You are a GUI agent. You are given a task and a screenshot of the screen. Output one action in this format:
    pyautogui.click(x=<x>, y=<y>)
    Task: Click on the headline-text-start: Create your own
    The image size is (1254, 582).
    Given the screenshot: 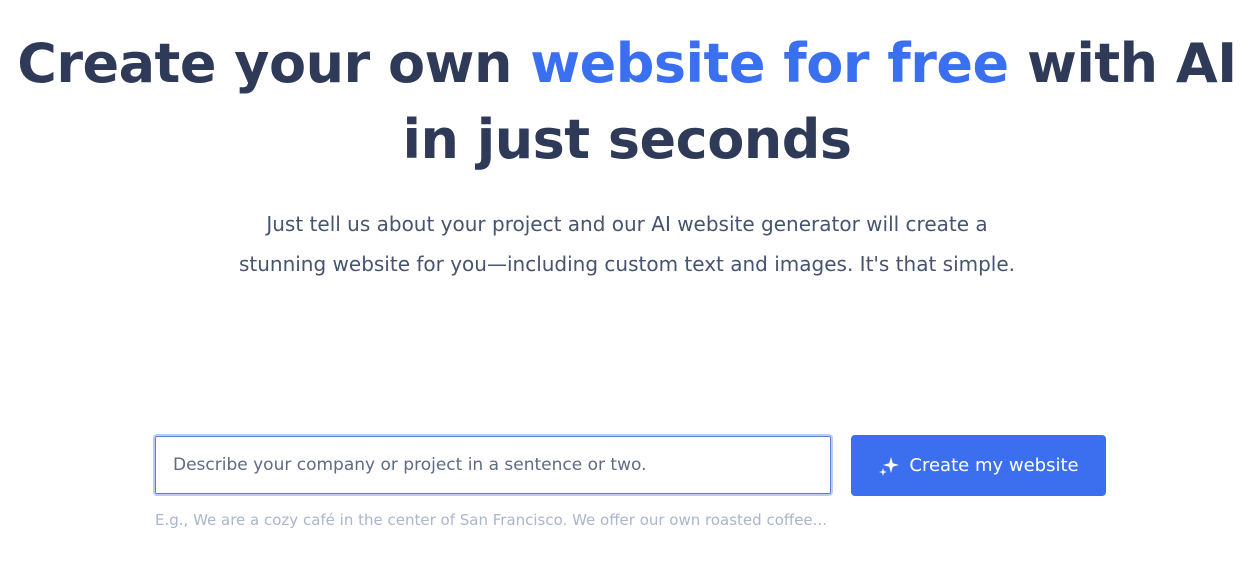 What is the action you would take?
    pyautogui.click(x=274, y=63)
    